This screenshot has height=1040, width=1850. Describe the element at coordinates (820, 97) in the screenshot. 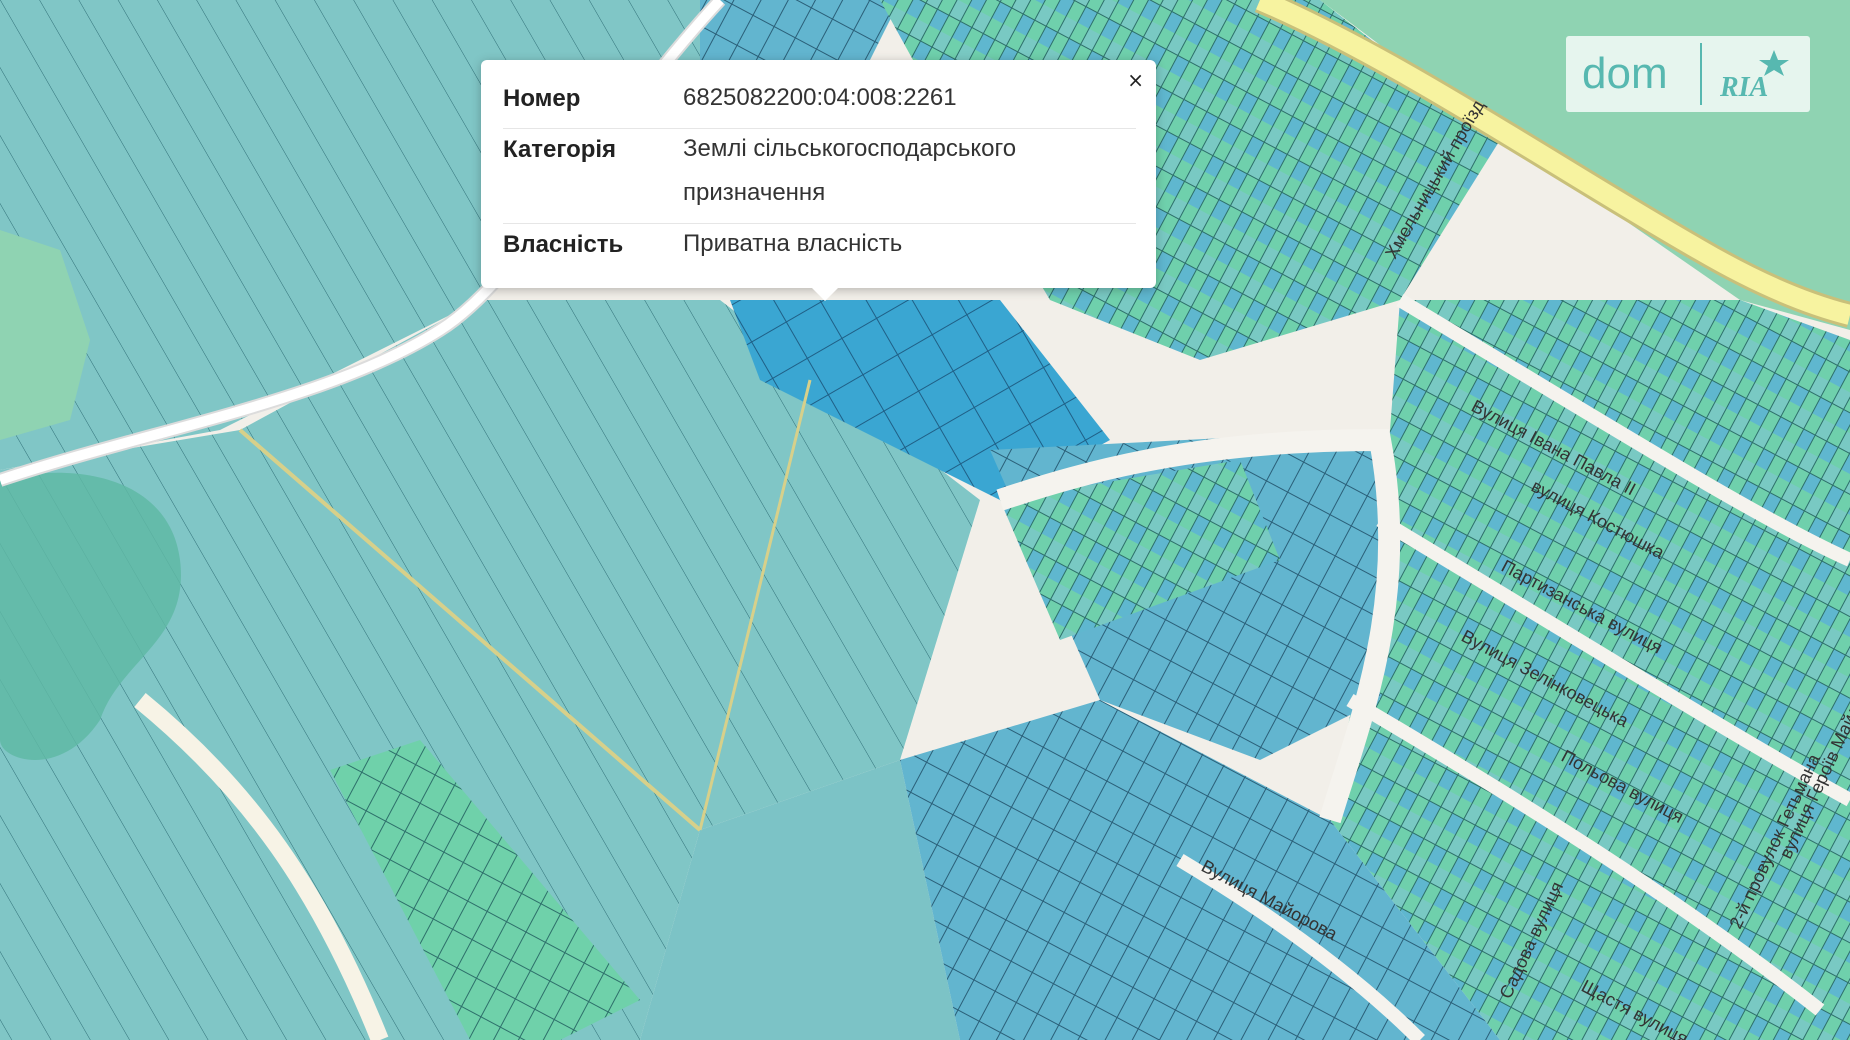

I see `popup-value: 6825082200:04:008:2261` at that location.